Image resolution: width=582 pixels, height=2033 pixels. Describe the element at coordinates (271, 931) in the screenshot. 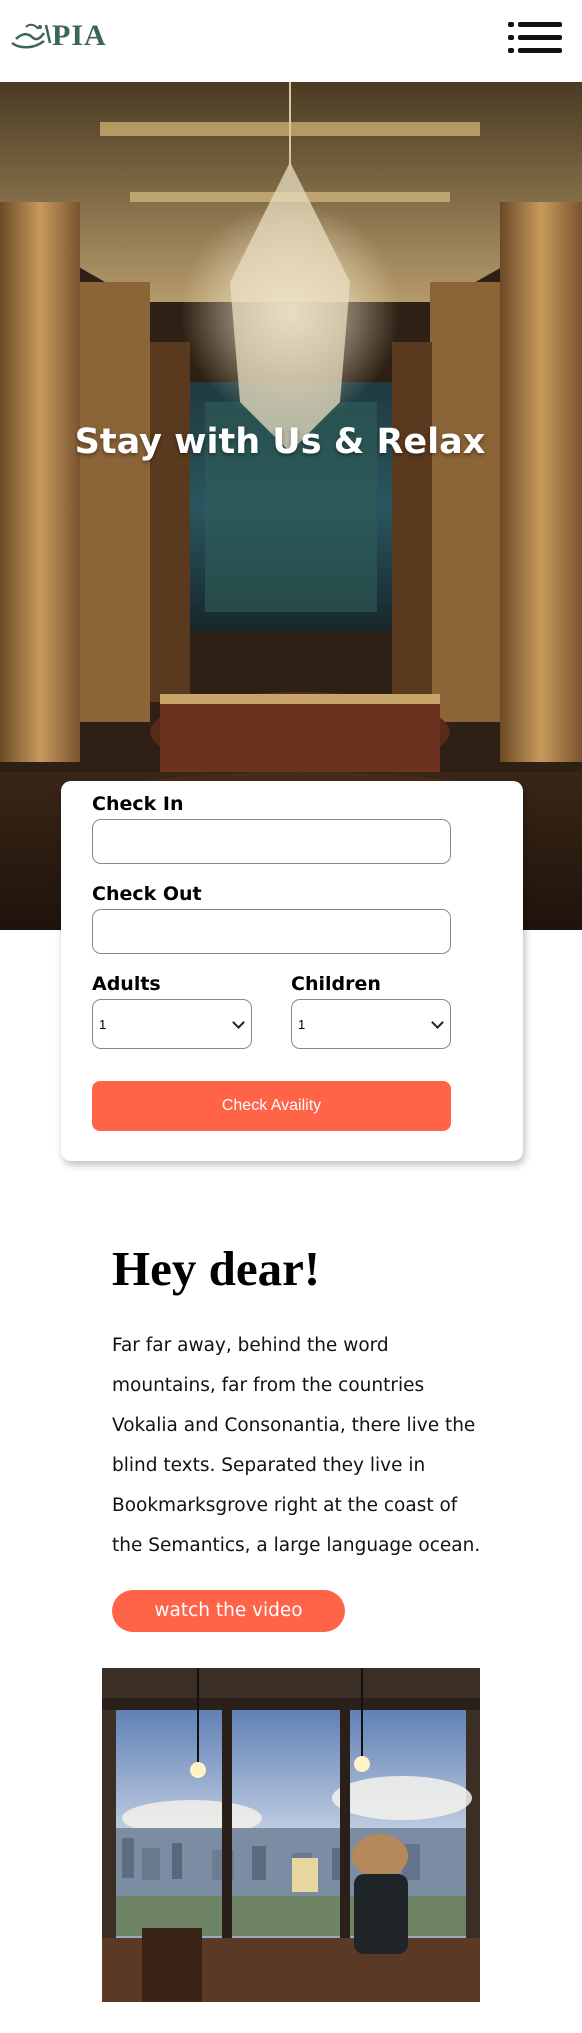

I see `check-out-input` at that location.